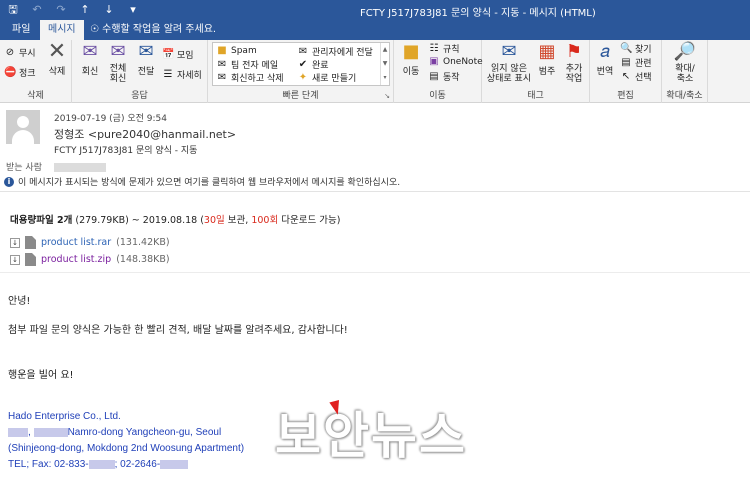 This screenshot has width=750, height=479. What do you see at coordinates (61, 10) in the screenshot?
I see `redo-icon: ↷` at bounding box center [61, 10].